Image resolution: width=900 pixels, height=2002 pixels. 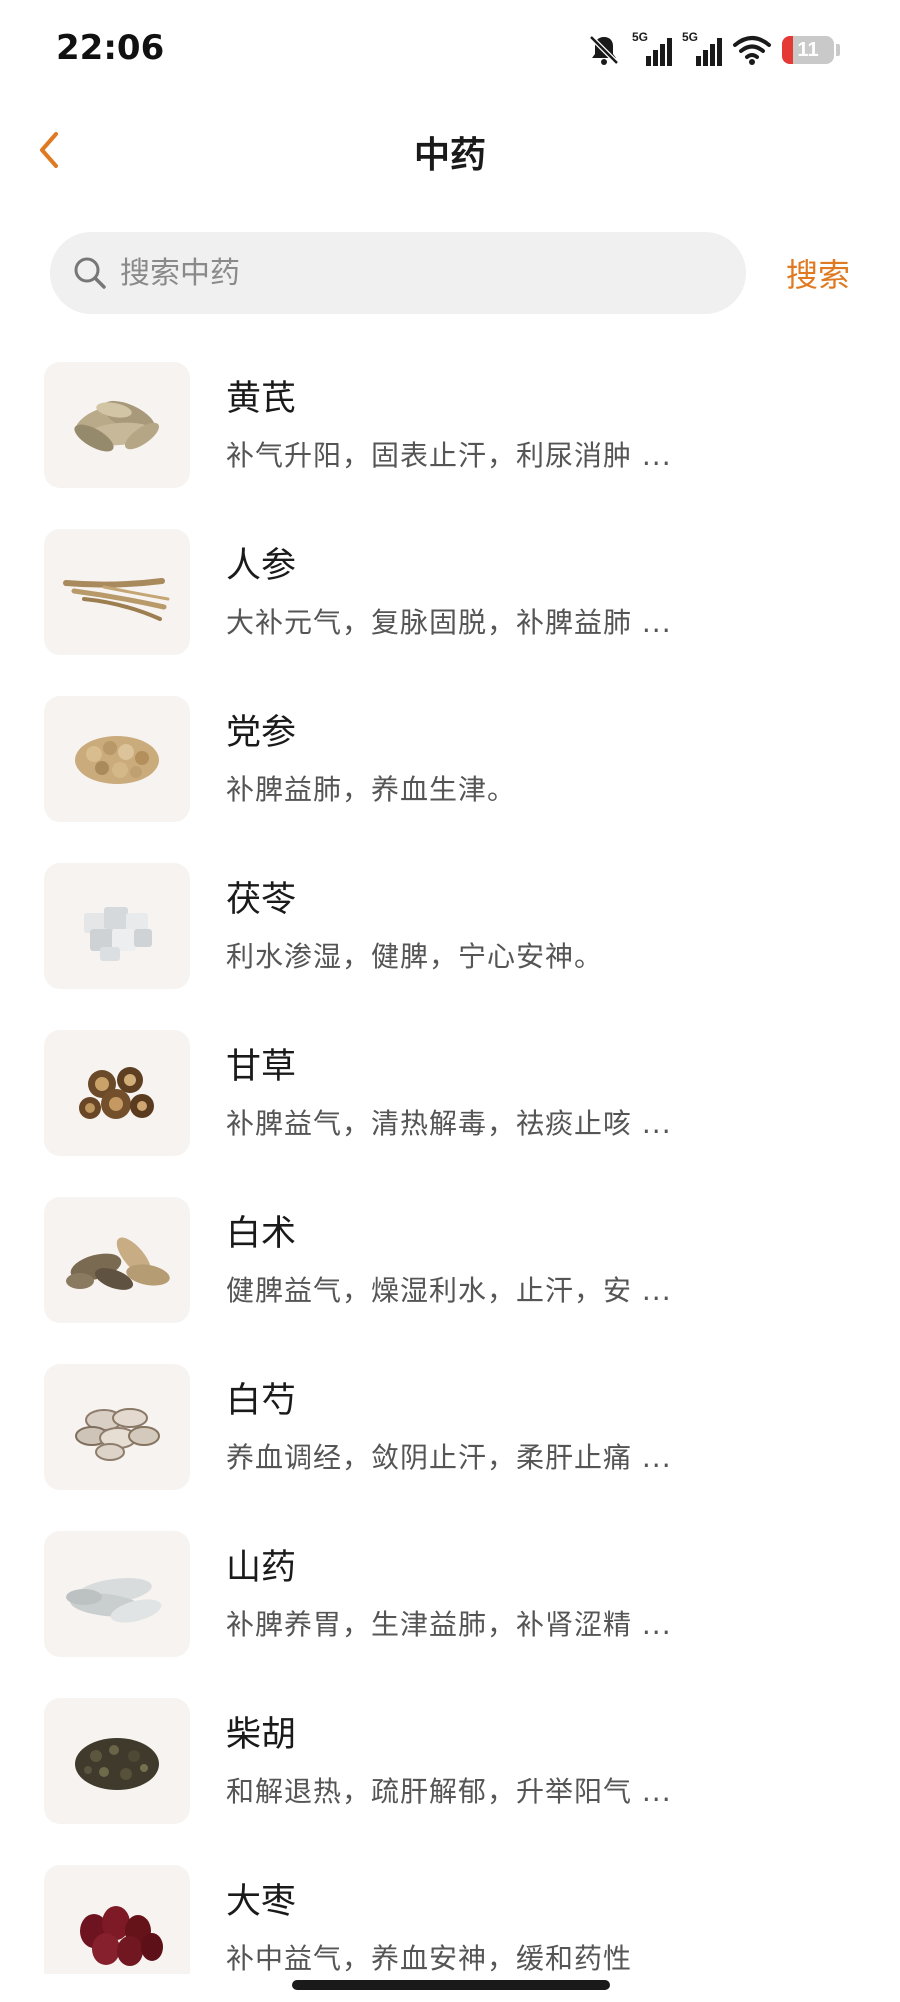 What do you see at coordinates (261, 900) in the screenshot?
I see `herb-name: 茯苓` at bounding box center [261, 900].